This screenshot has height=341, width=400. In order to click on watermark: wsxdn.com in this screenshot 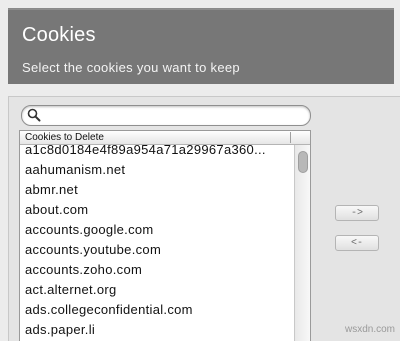, I will do `click(369, 329)`.